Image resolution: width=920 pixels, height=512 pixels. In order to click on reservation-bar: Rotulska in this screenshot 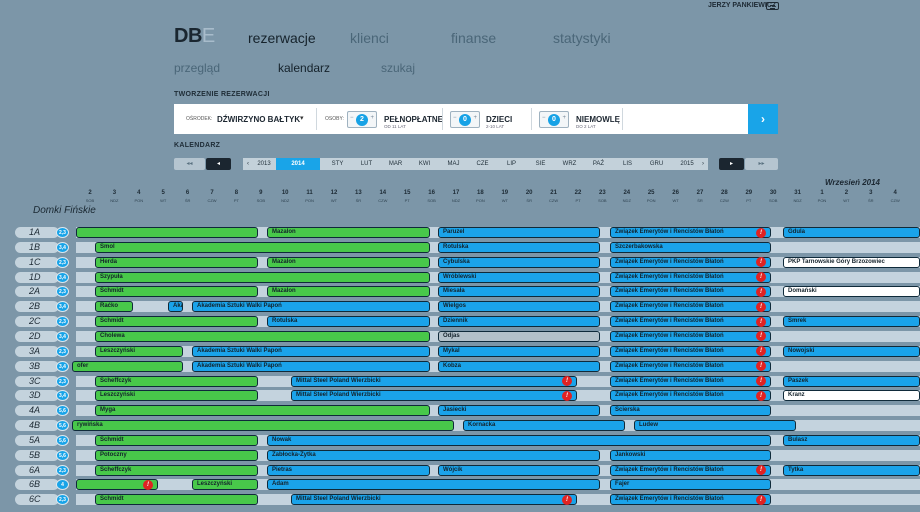, I will do `click(348, 322)`.